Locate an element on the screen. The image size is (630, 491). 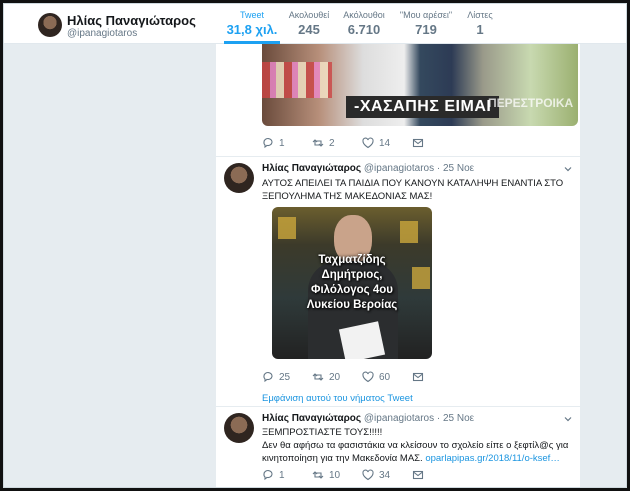
tweet-image: -ΧΑΣΑΠΗΣ ΕΙΜΑΙ ΠΕΡΕΣΤΡΟΙΚΑ is located at coordinates (420, 85).